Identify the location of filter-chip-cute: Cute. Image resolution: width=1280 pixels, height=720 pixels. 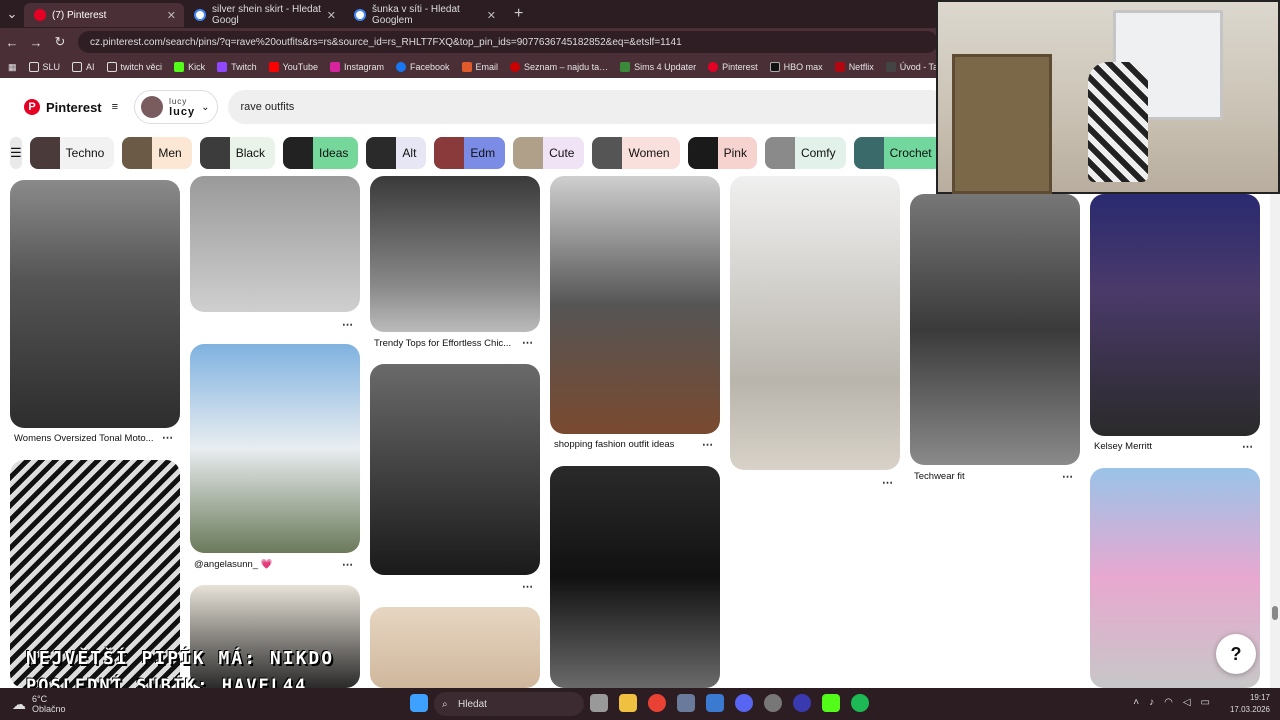
(549, 153).